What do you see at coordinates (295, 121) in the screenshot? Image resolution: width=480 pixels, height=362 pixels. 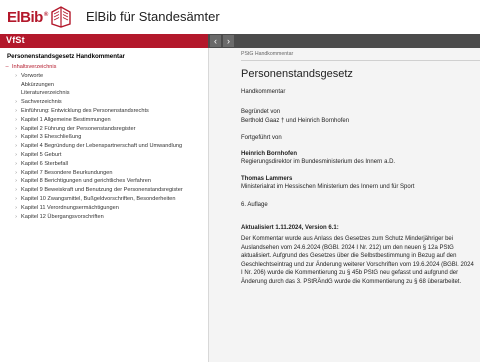 I see `founded-by: Berthold Gaaz † und Heinrich Bornhofen` at bounding box center [295, 121].